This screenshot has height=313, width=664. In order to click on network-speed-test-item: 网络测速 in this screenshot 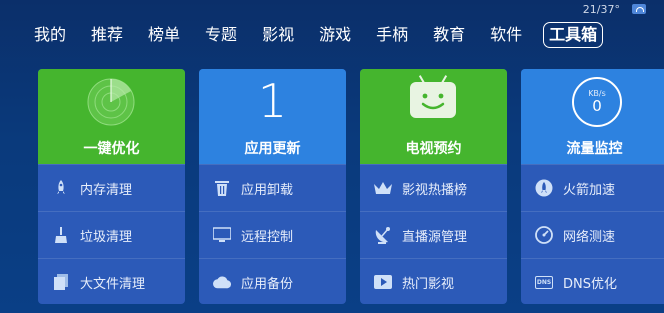, I will do `click(592, 234)`.